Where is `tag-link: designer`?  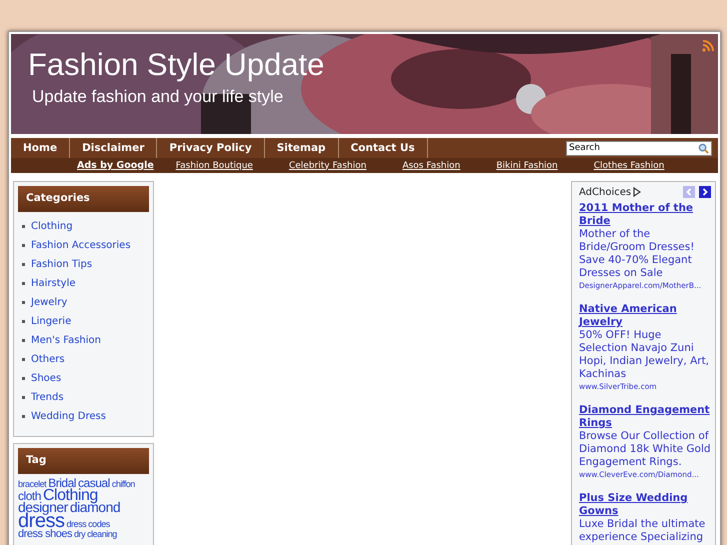
tag-link: designer is located at coordinates (43, 508).